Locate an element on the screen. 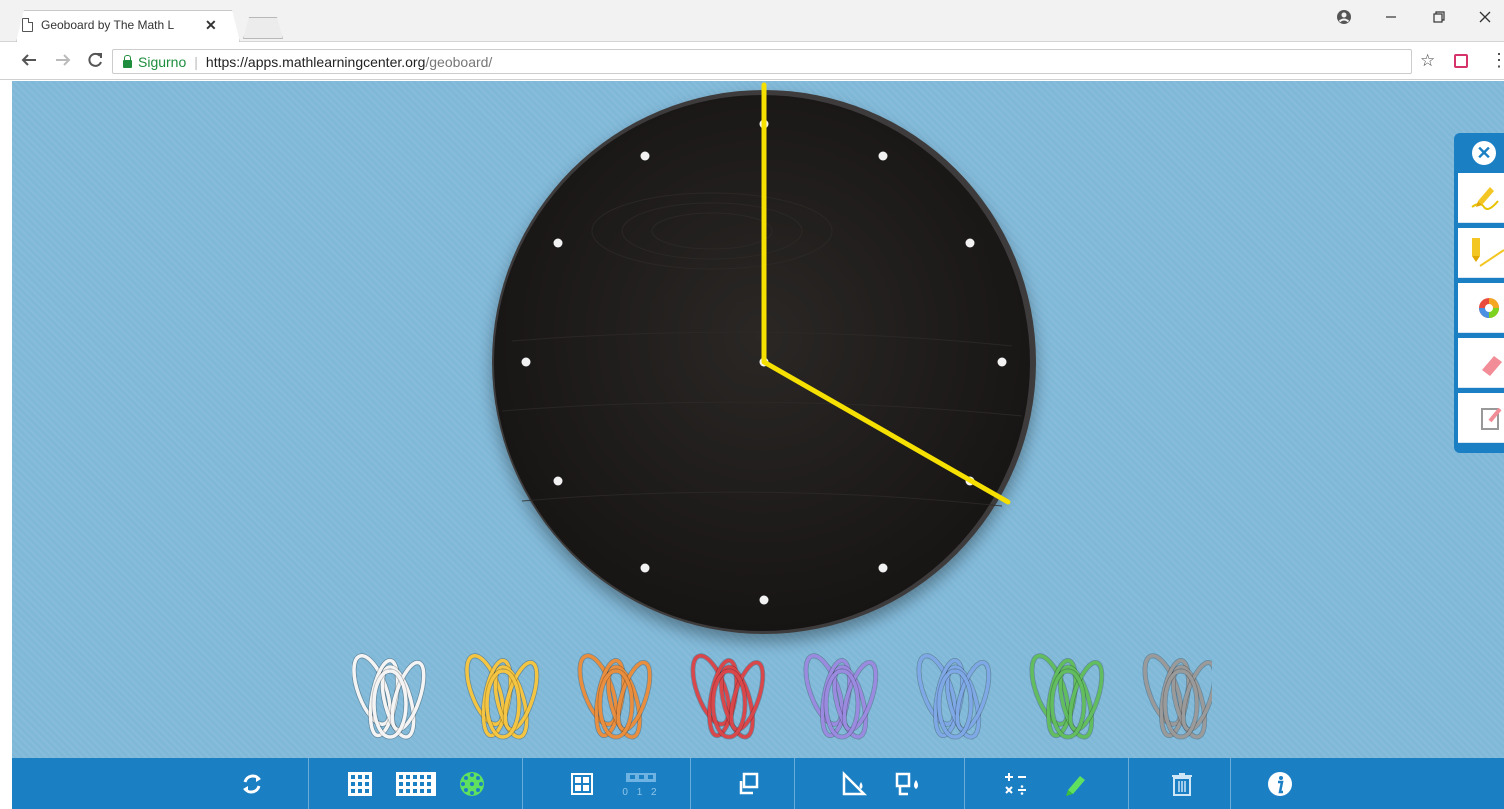 This screenshot has width=1504, height=809. forward-icon is located at coordinates (63, 62).